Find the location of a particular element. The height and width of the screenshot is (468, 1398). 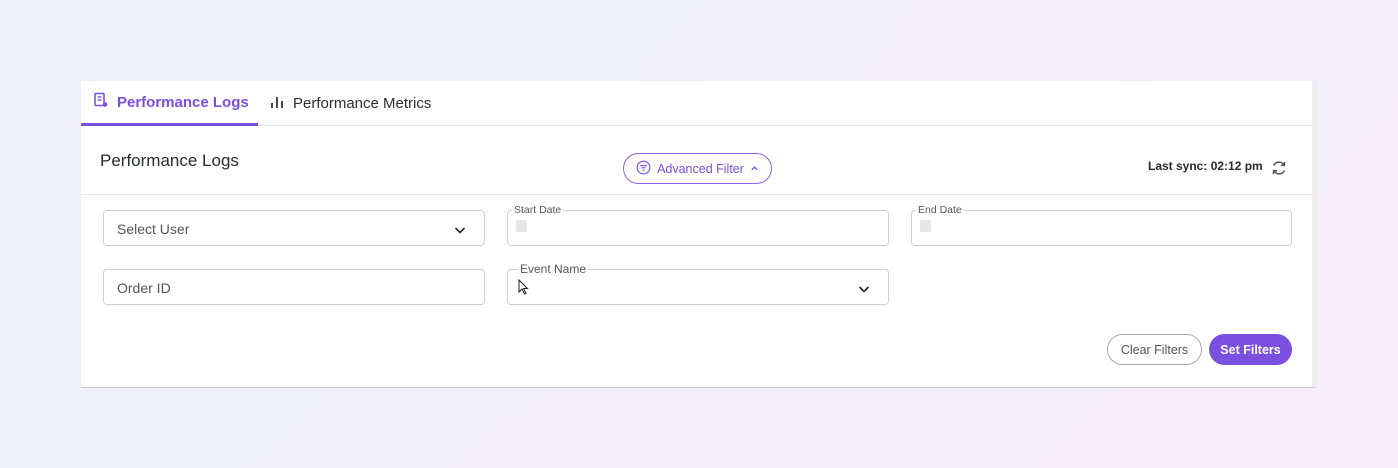

bar-chart-icon is located at coordinates (277, 104).